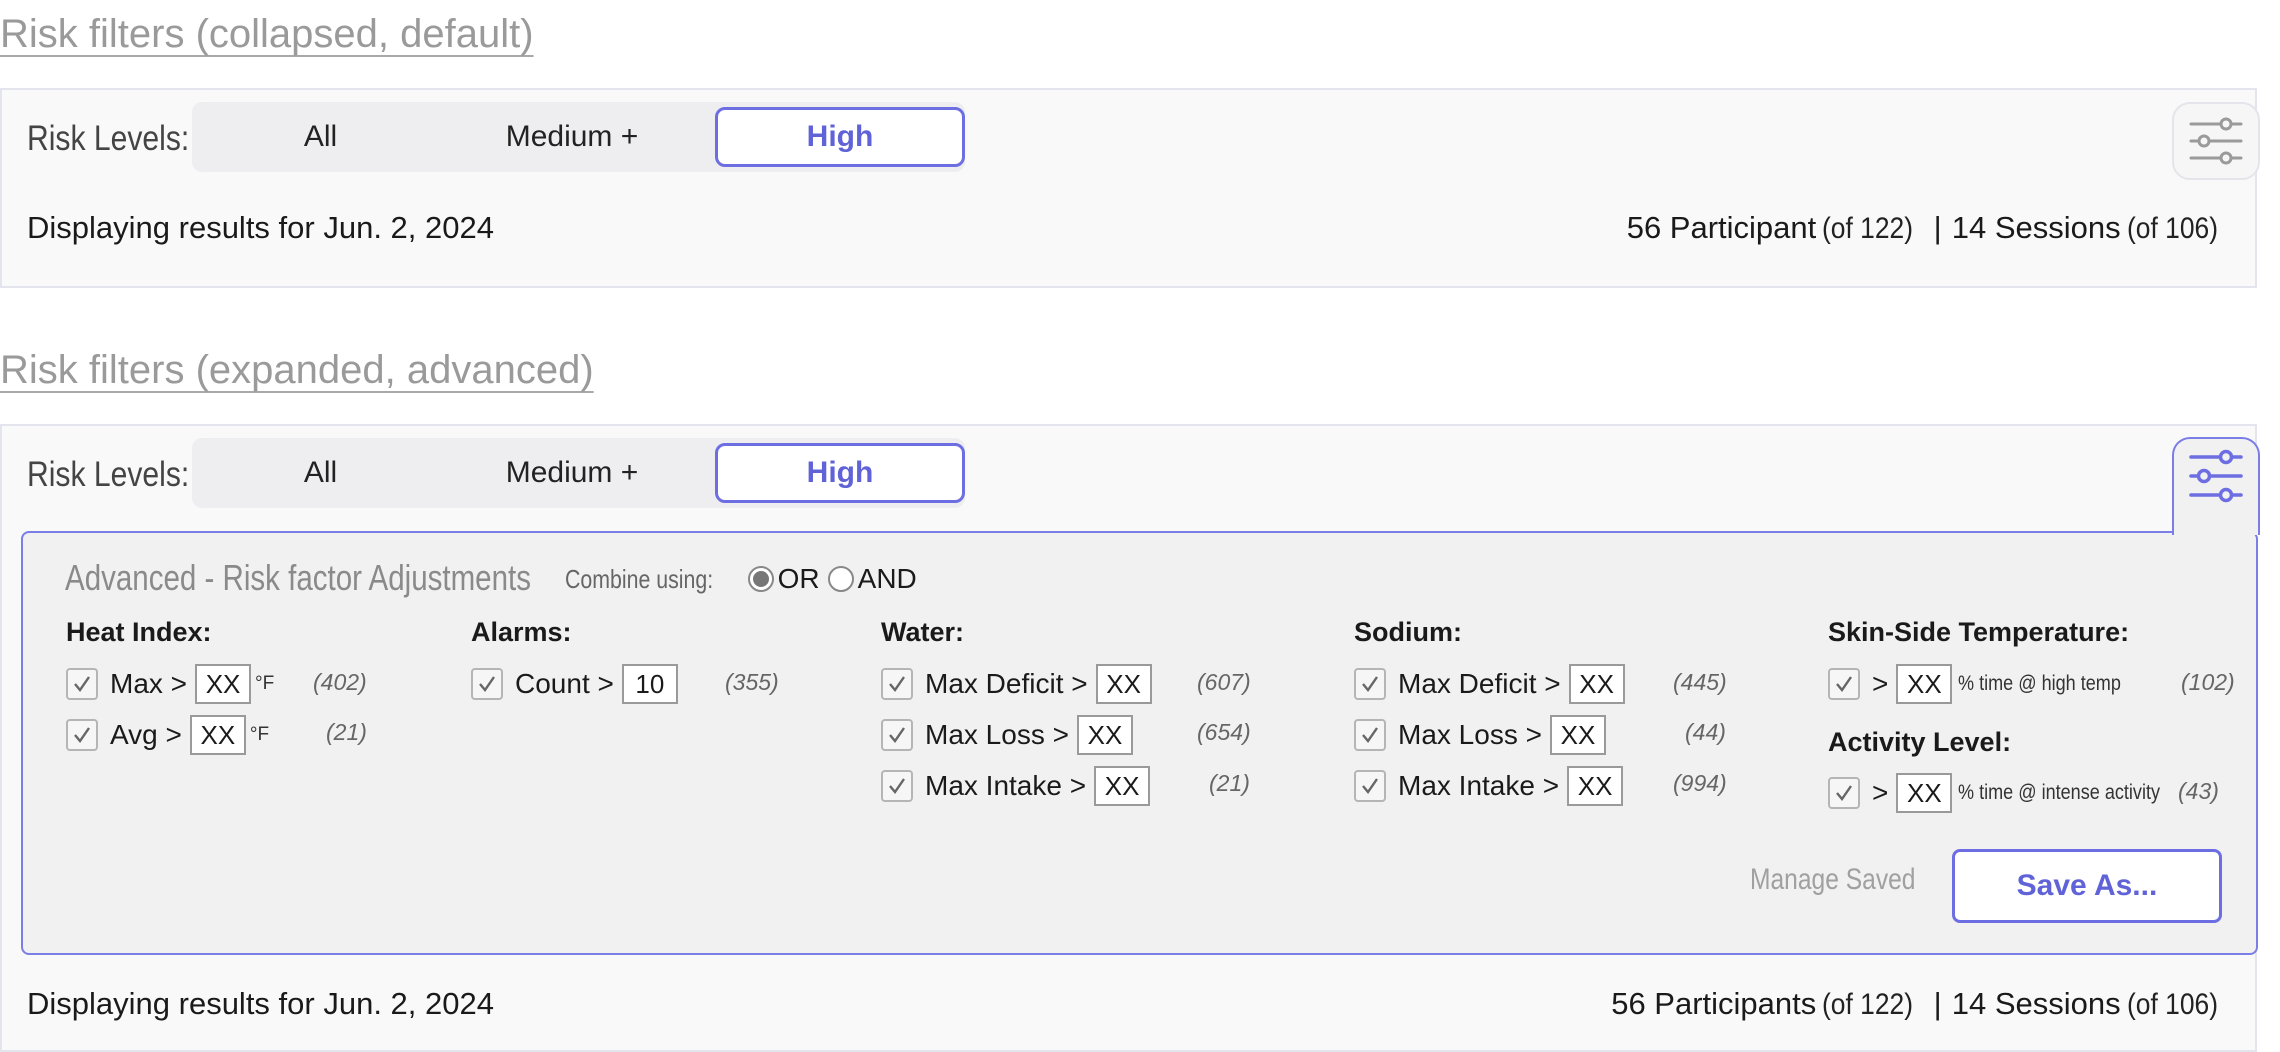 Image resolution: width=2280 pixels, height=1052 pixels. Describe the element at coordinates (267, 34) in the screenshot. I see `collapsed-section-title: Risk filters (collapsed, default)` at that location.